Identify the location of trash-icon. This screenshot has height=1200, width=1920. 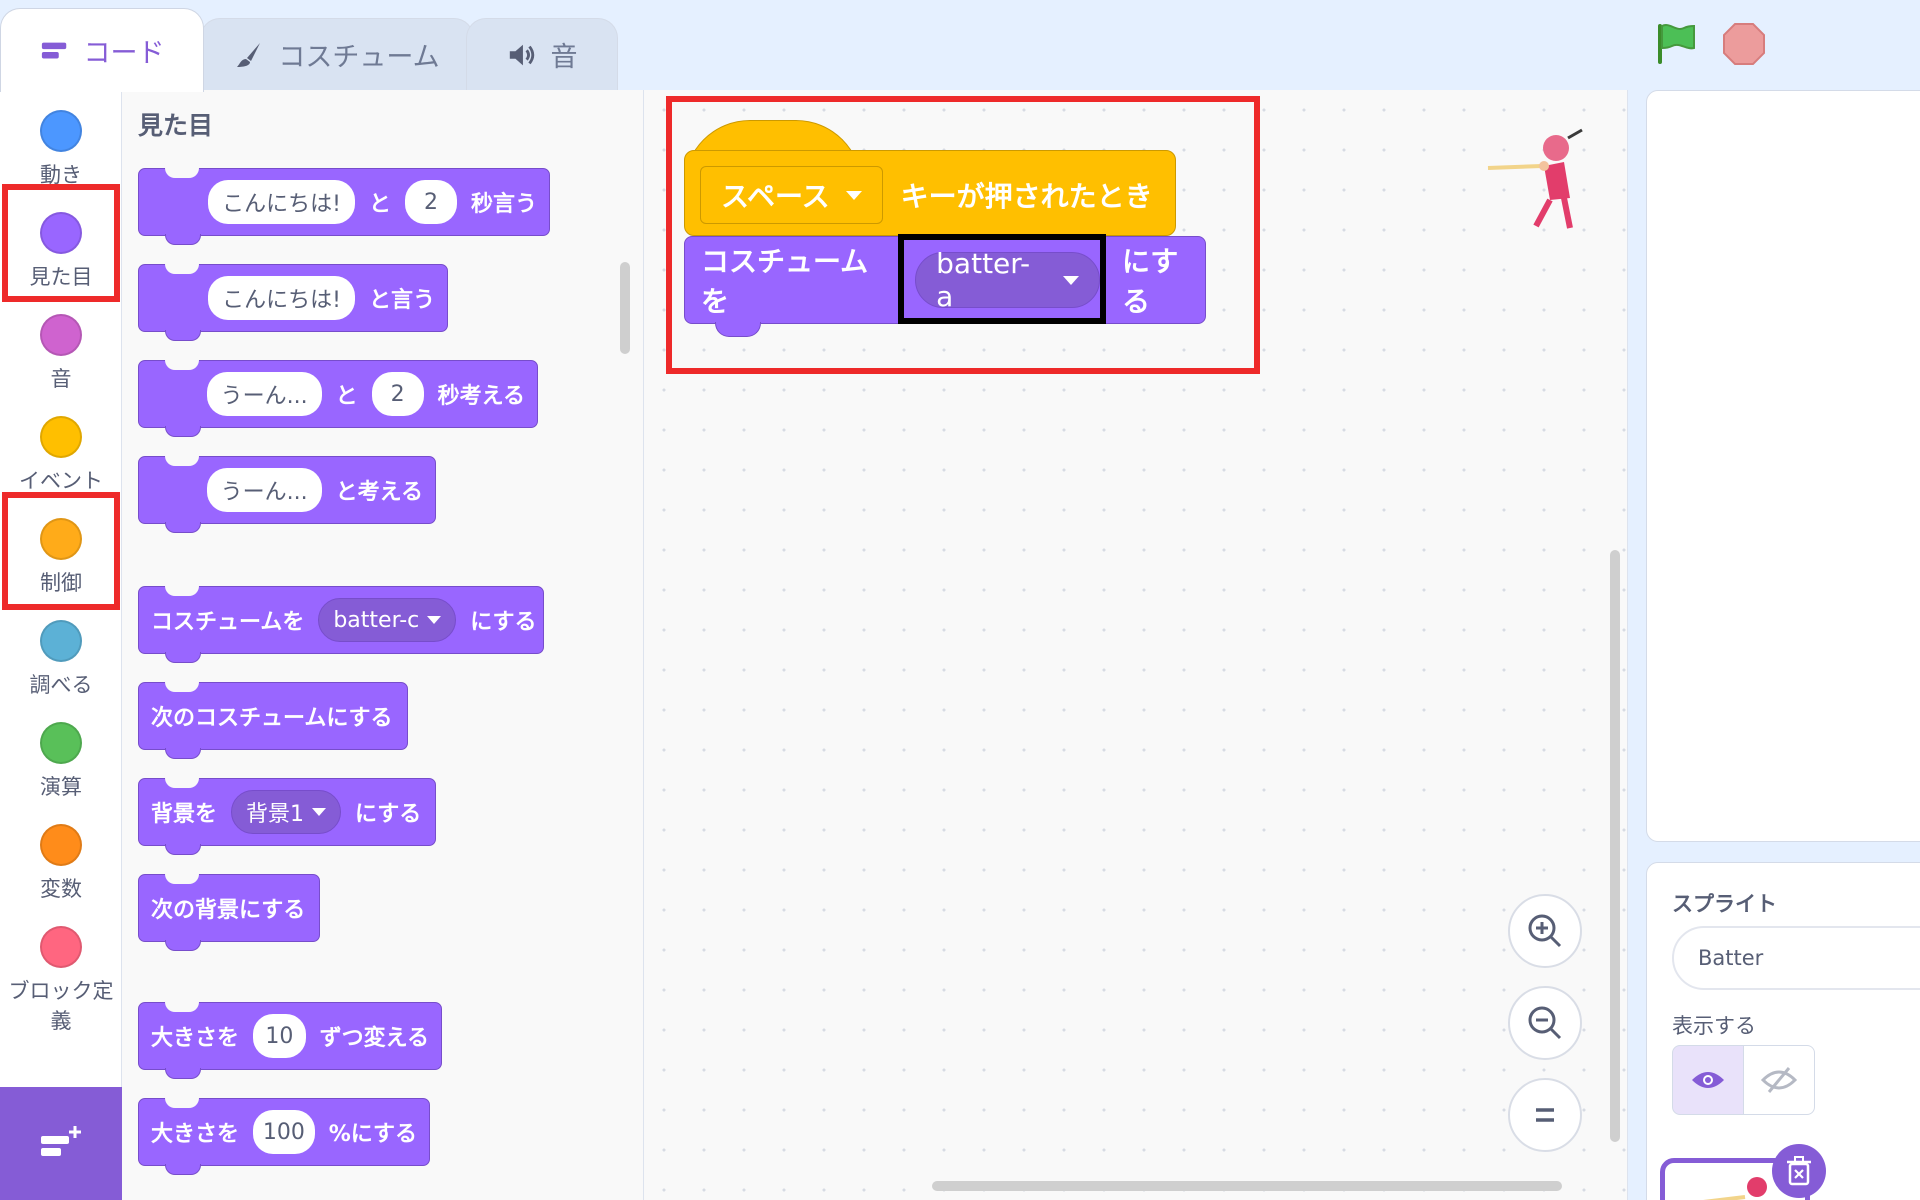
(1799, 1171).